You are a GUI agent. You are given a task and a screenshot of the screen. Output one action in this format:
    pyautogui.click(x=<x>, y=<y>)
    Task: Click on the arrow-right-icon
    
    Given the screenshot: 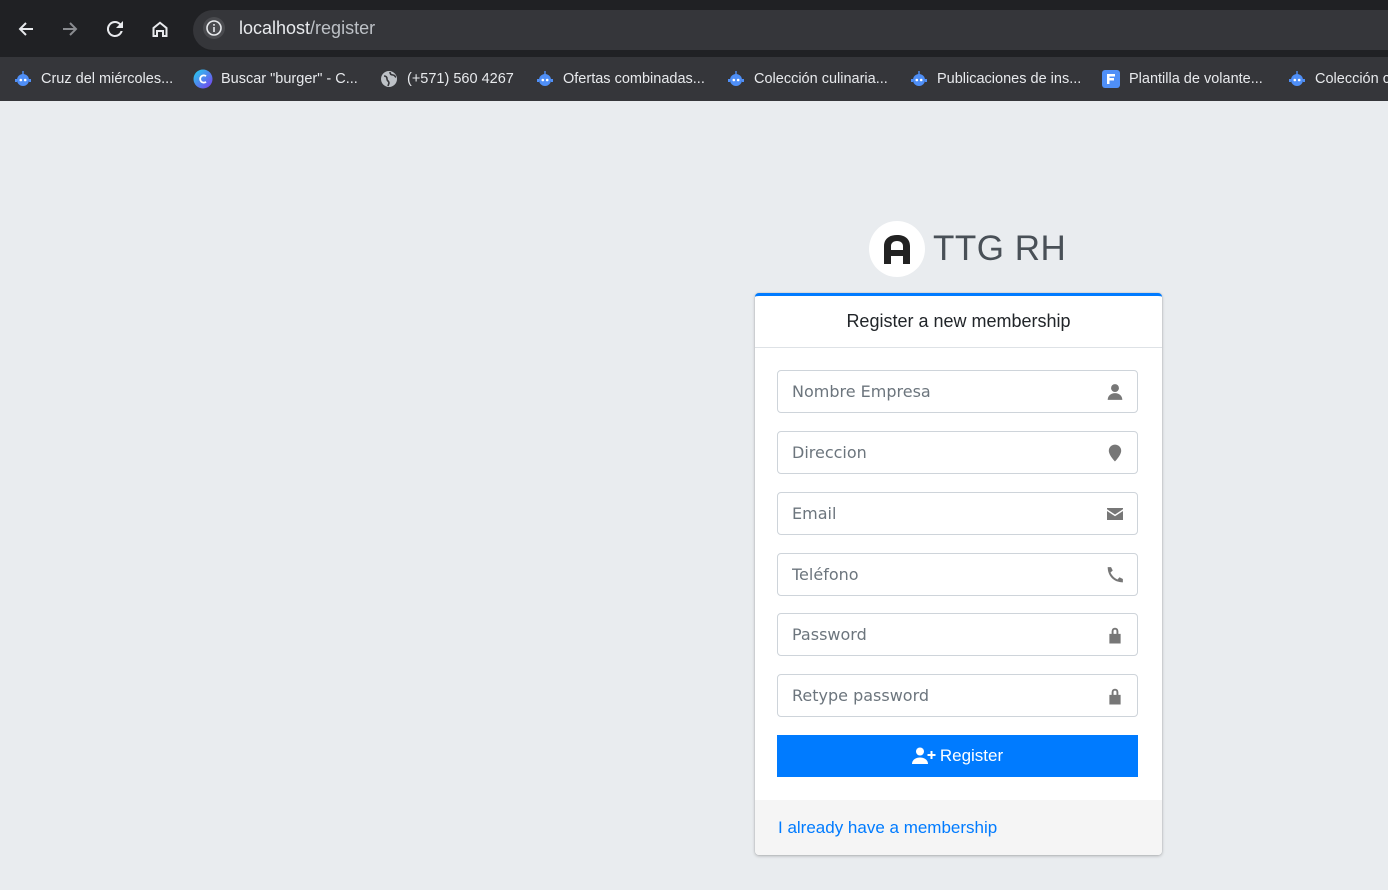 What is the action you would take?
    pyautogui.click(x=70, y=29)
    